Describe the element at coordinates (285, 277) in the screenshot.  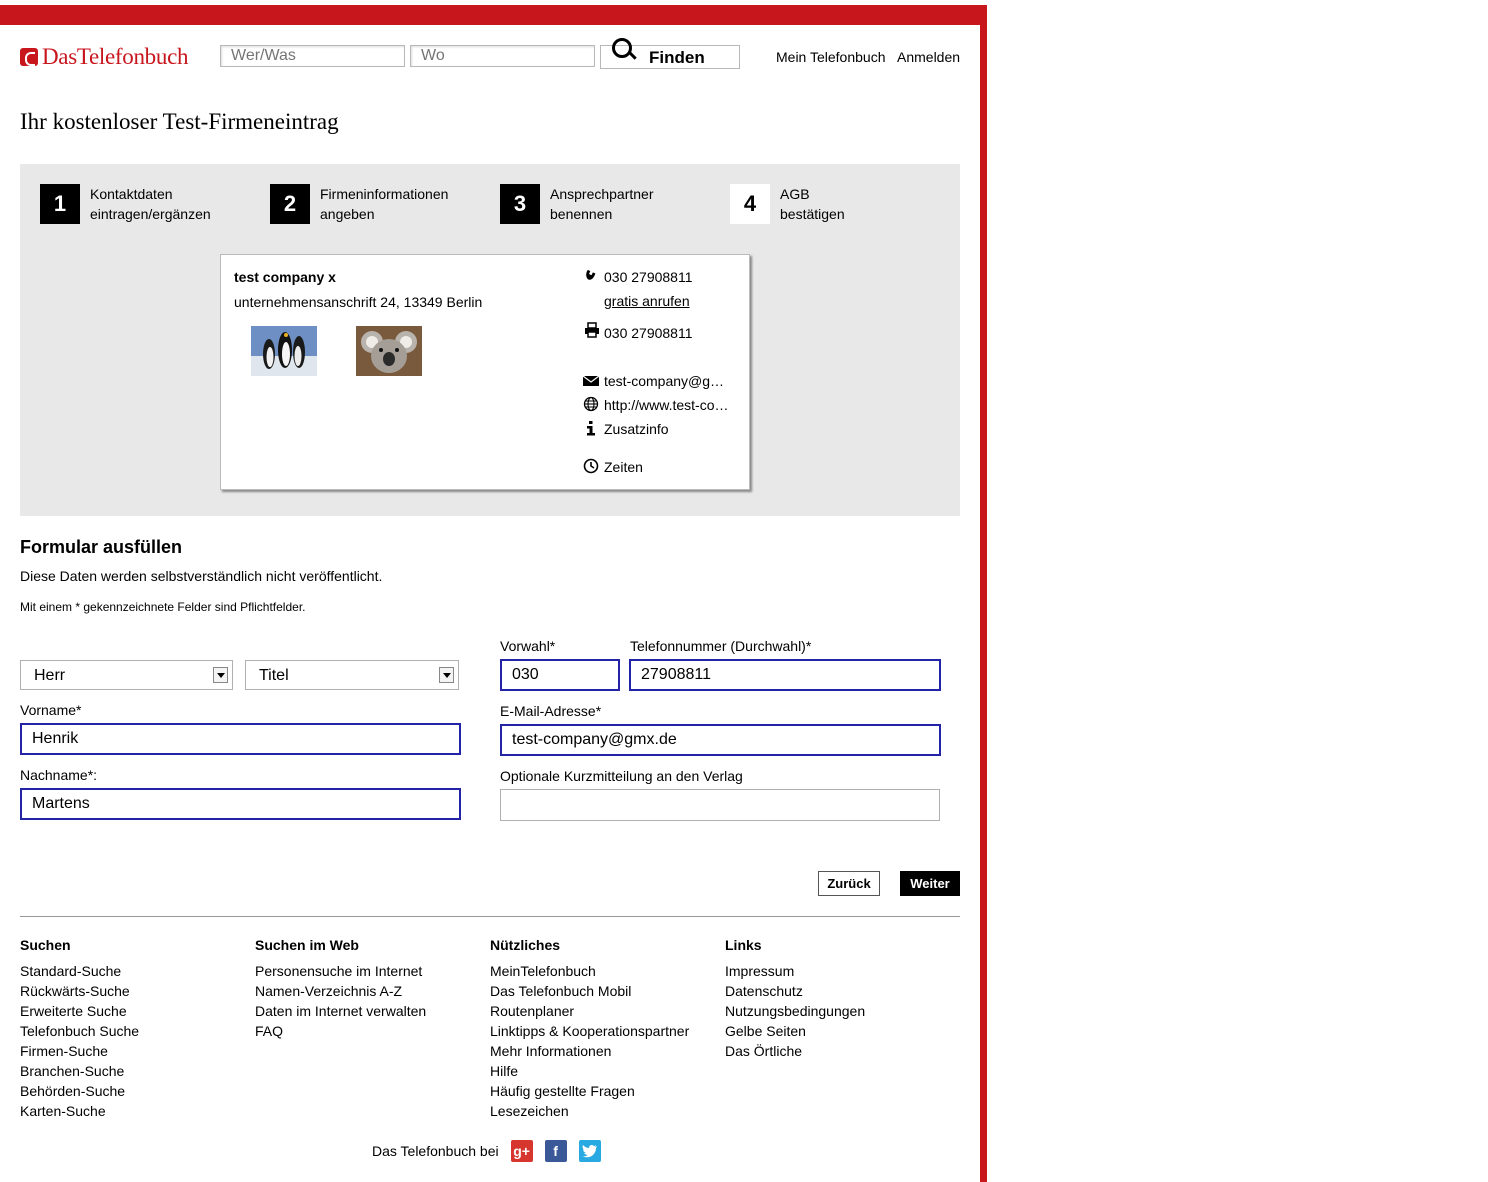
I see `company-name: test company x` at that location.